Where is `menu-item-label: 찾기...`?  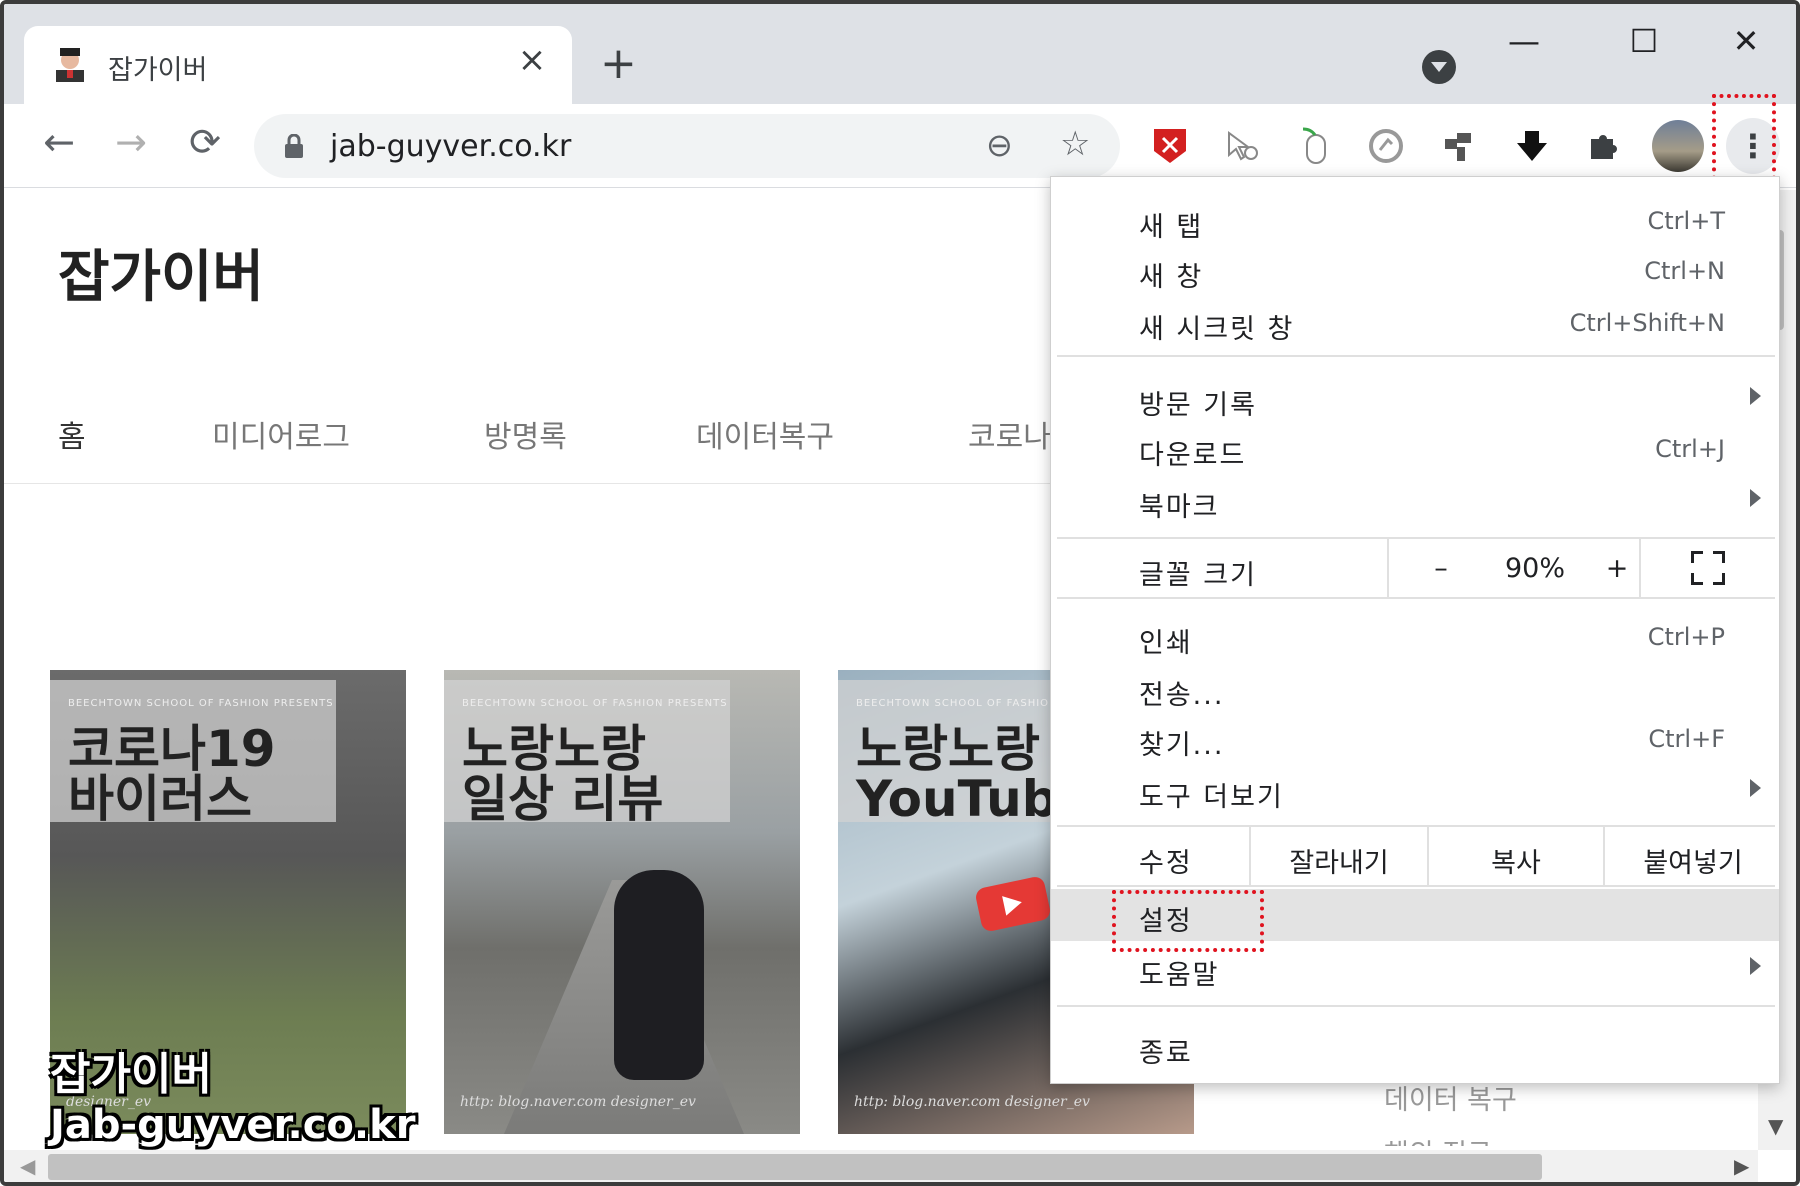
menu-item-label: 찾기... is located at coordinates (1182, 745).